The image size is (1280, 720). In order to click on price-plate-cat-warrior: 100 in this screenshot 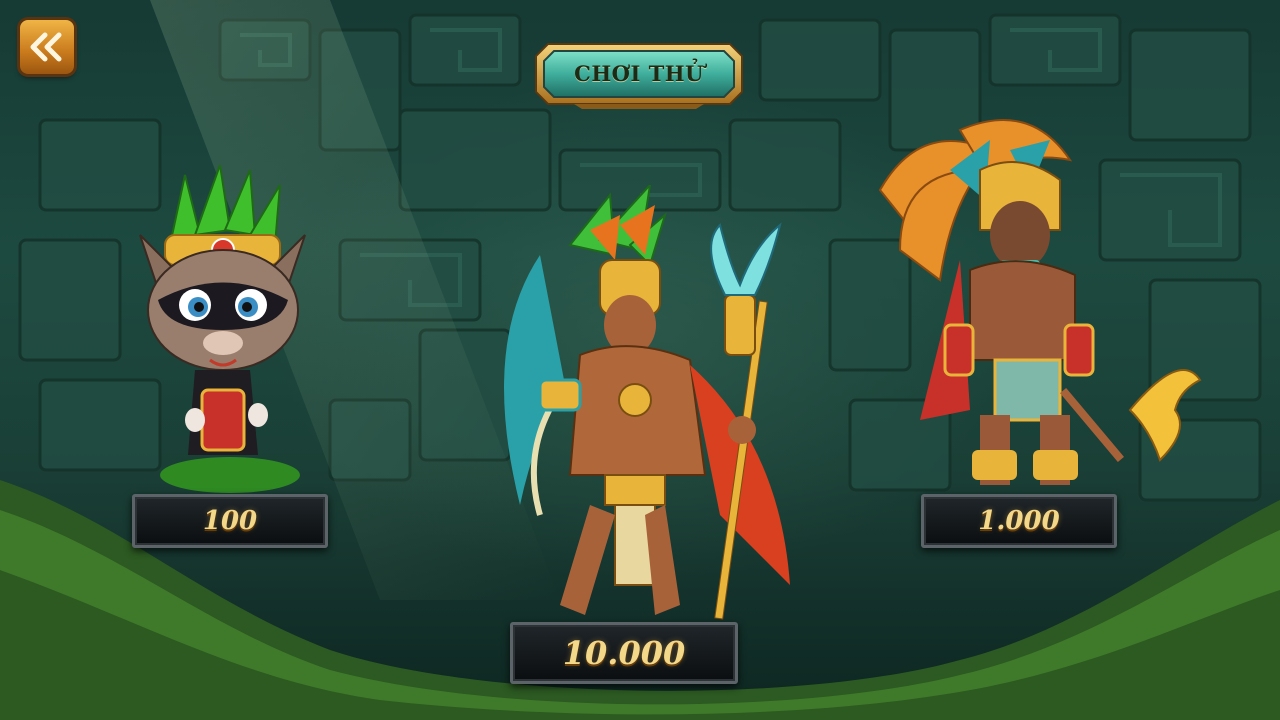, I will do `click(230, 521)`.